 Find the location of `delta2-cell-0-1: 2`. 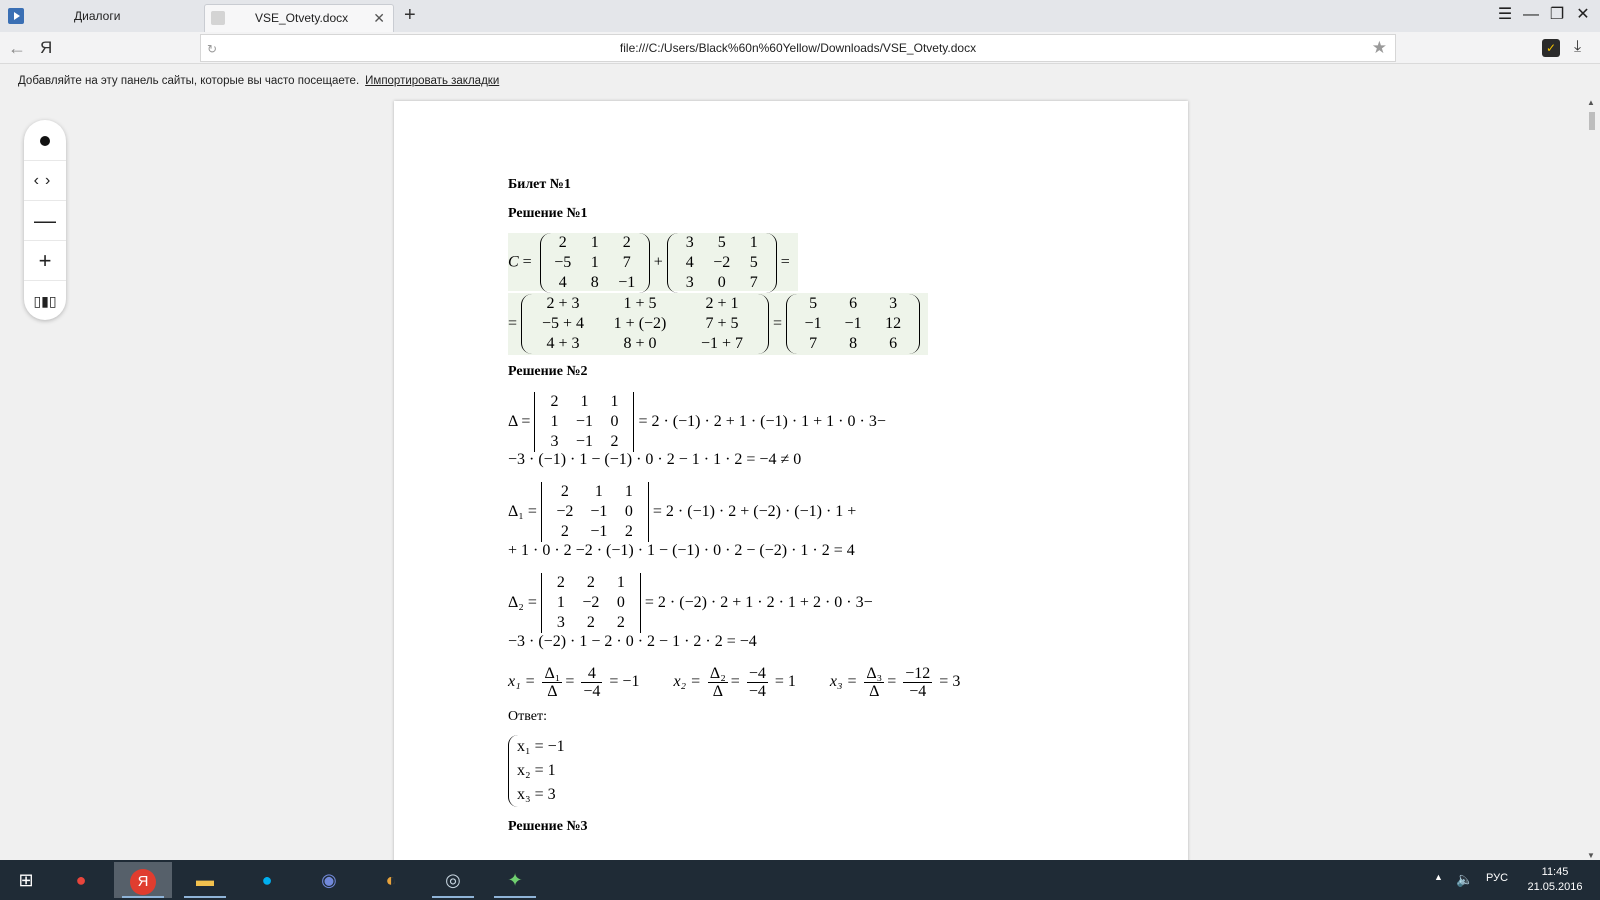

delta2-cell-0-1: 2 is located at coordinates (590, 583).